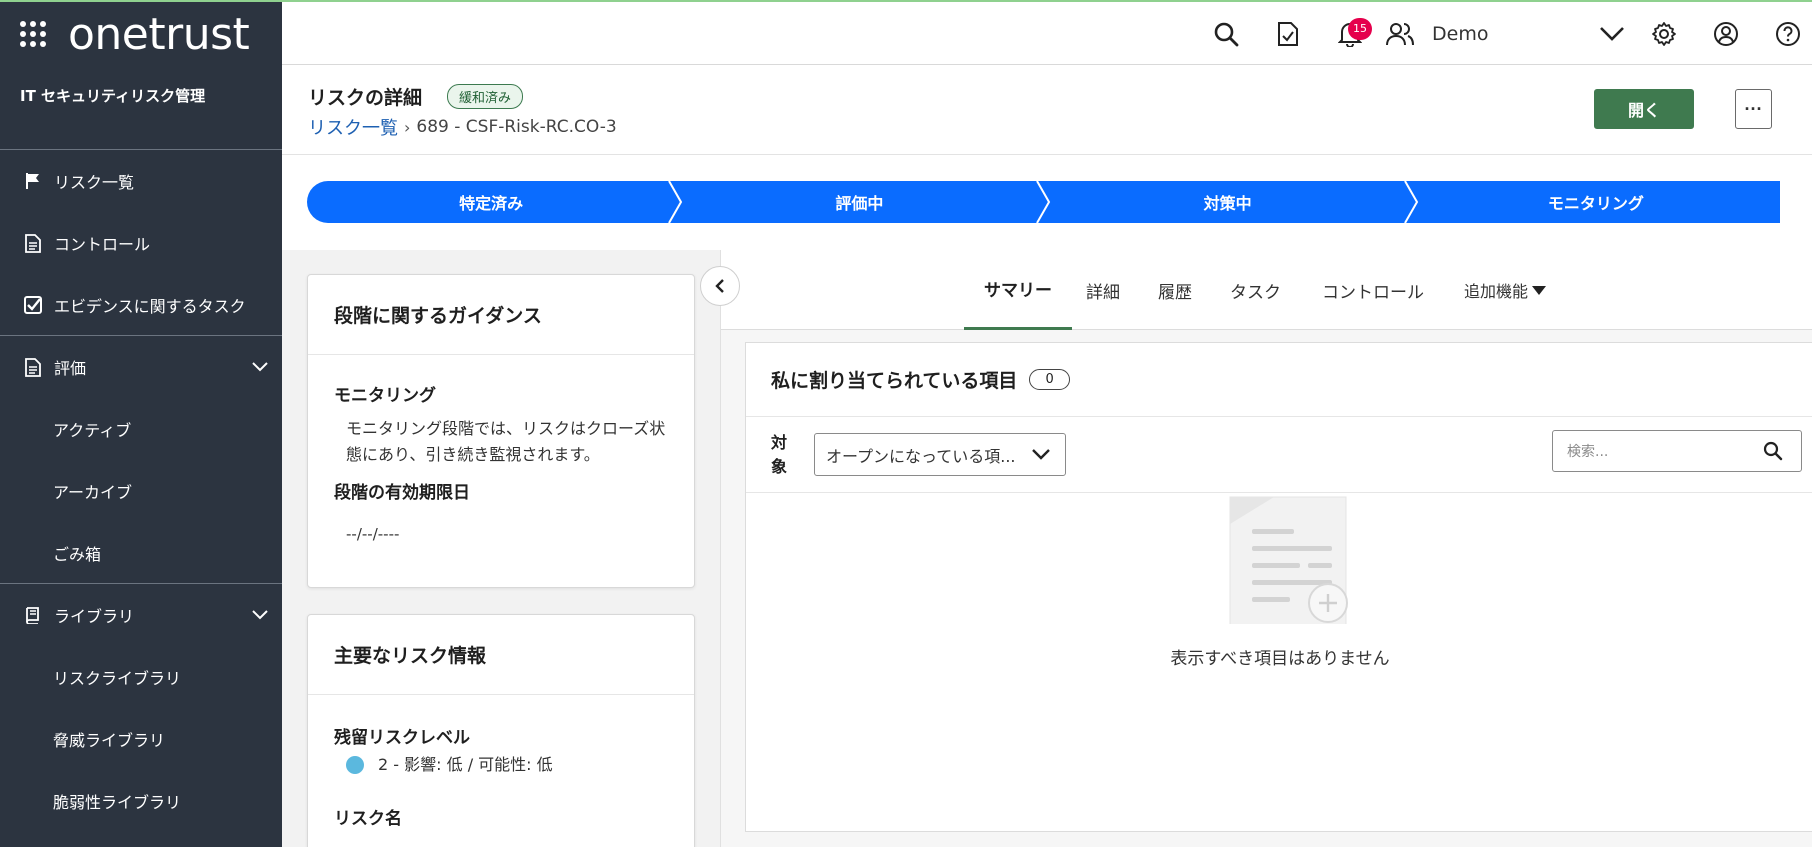  I want to click on stage-label: モニタリング, so click(1595, 203).